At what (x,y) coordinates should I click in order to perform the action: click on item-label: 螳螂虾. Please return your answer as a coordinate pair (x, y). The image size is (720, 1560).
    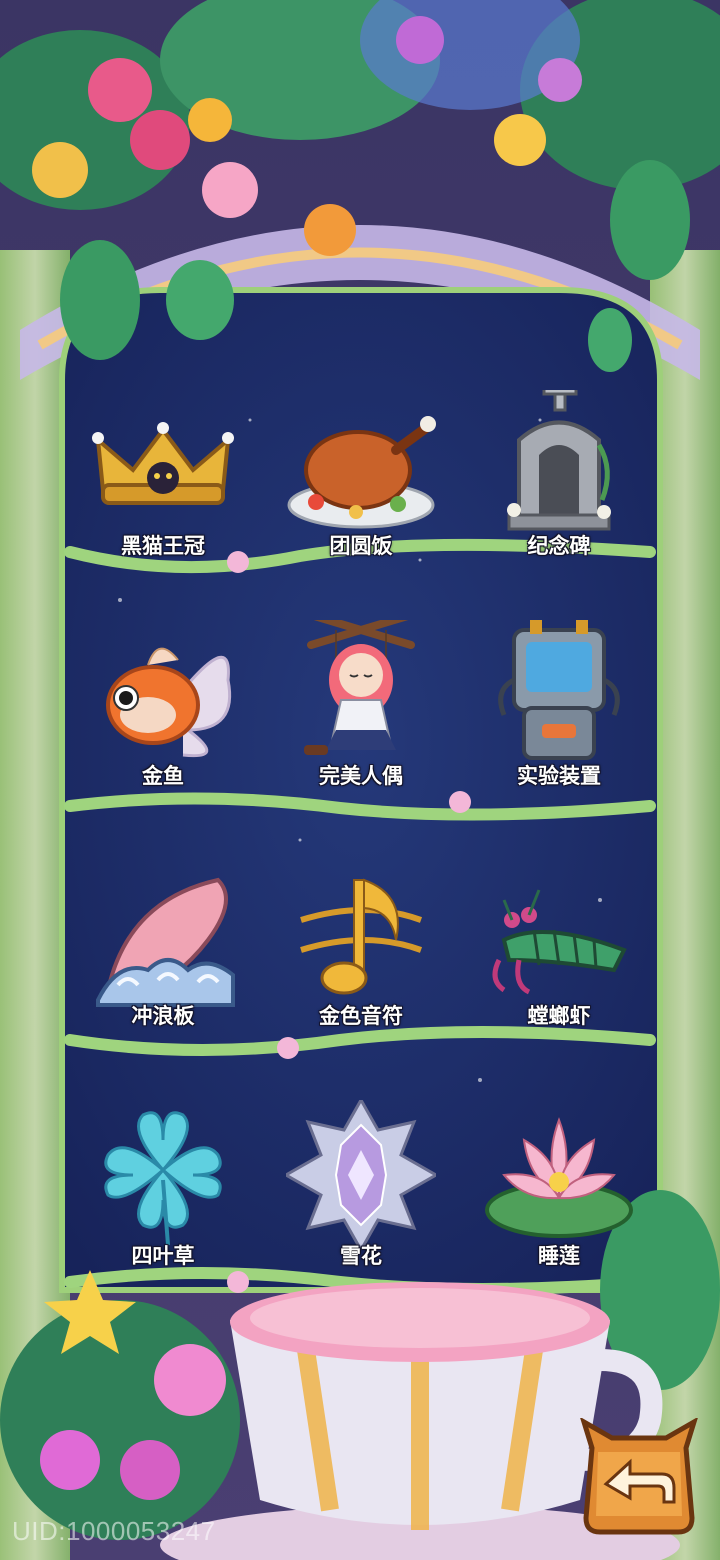
    Looking at the image, I should click on (559, 1016).